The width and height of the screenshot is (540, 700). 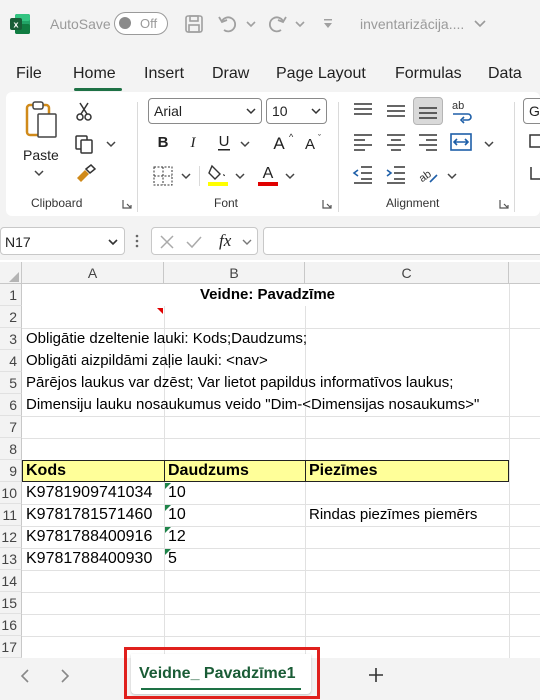 What do you see at coordinates (363, 174) in the screenshot?
I see `decrease-indent-icon` at bounding box center [363, 174].